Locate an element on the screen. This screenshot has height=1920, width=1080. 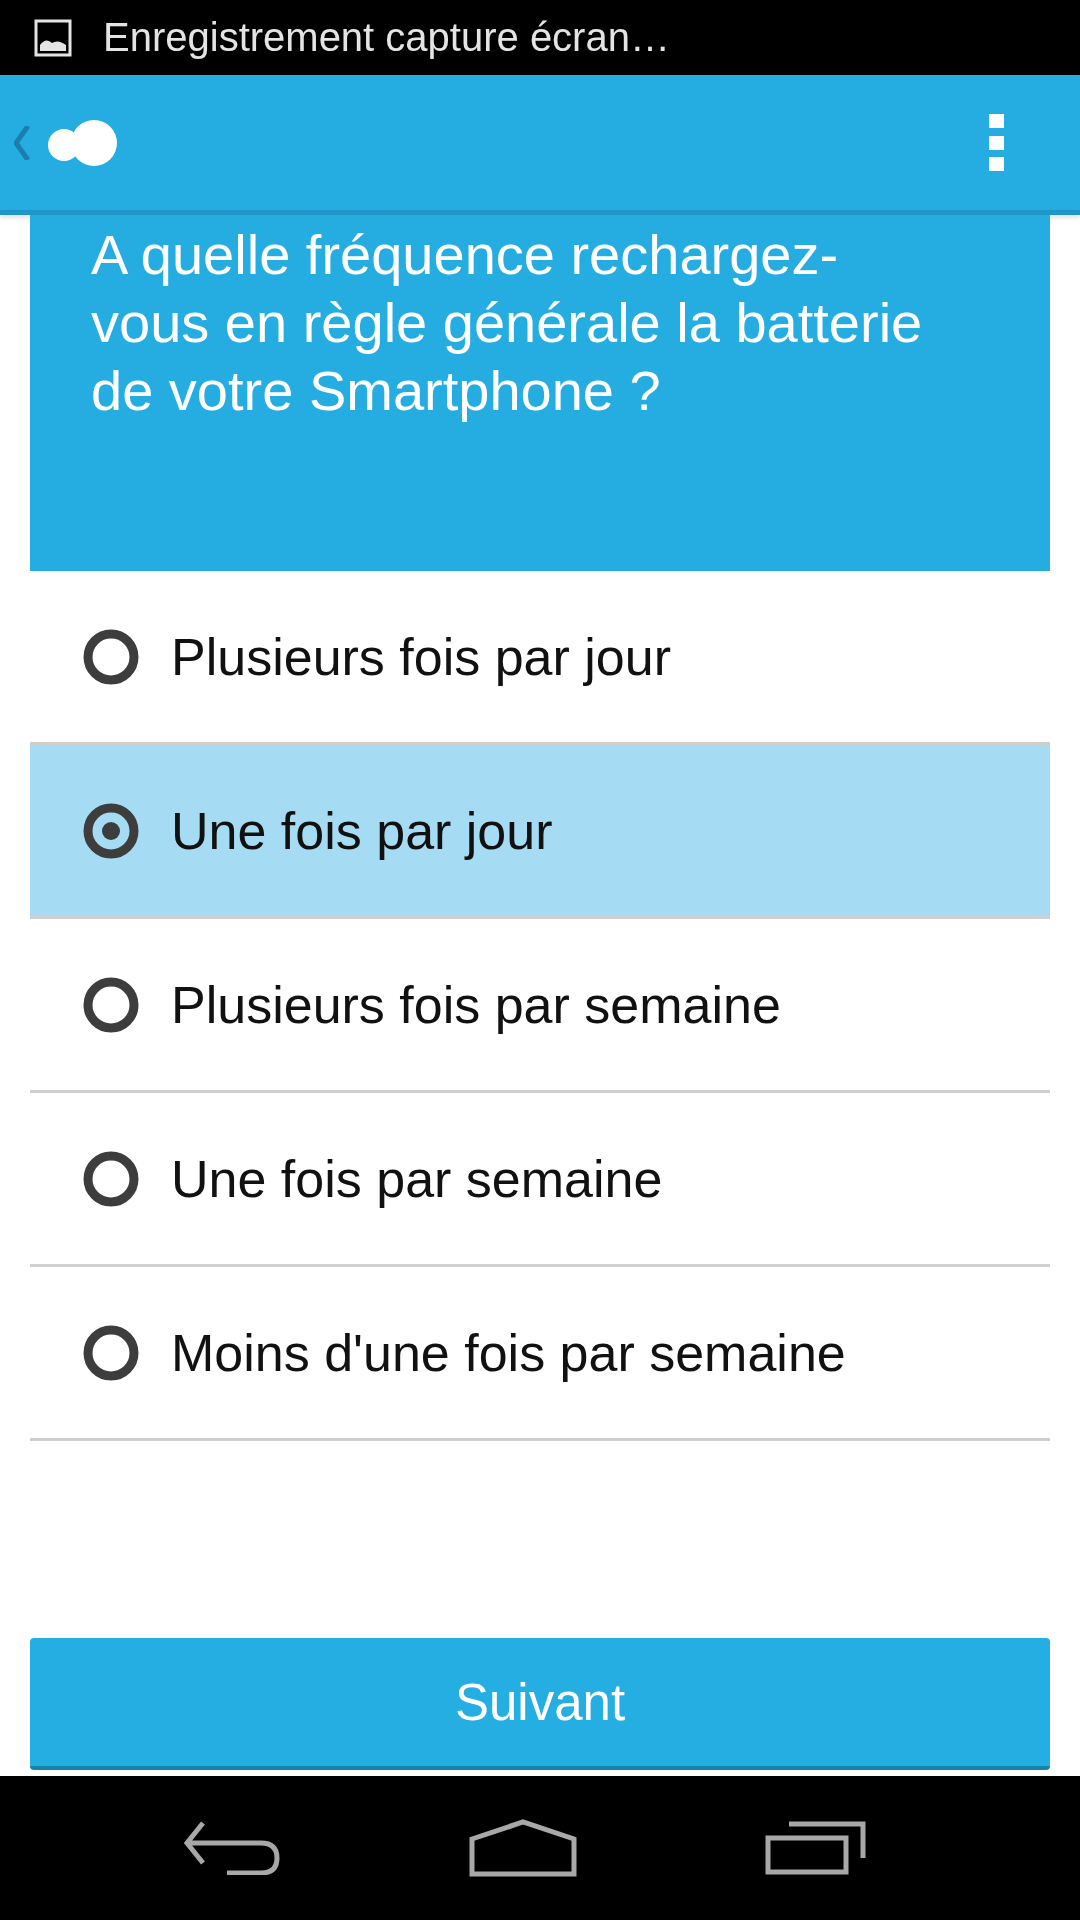
radio-checked-icon is located at coordinates (111, 830).